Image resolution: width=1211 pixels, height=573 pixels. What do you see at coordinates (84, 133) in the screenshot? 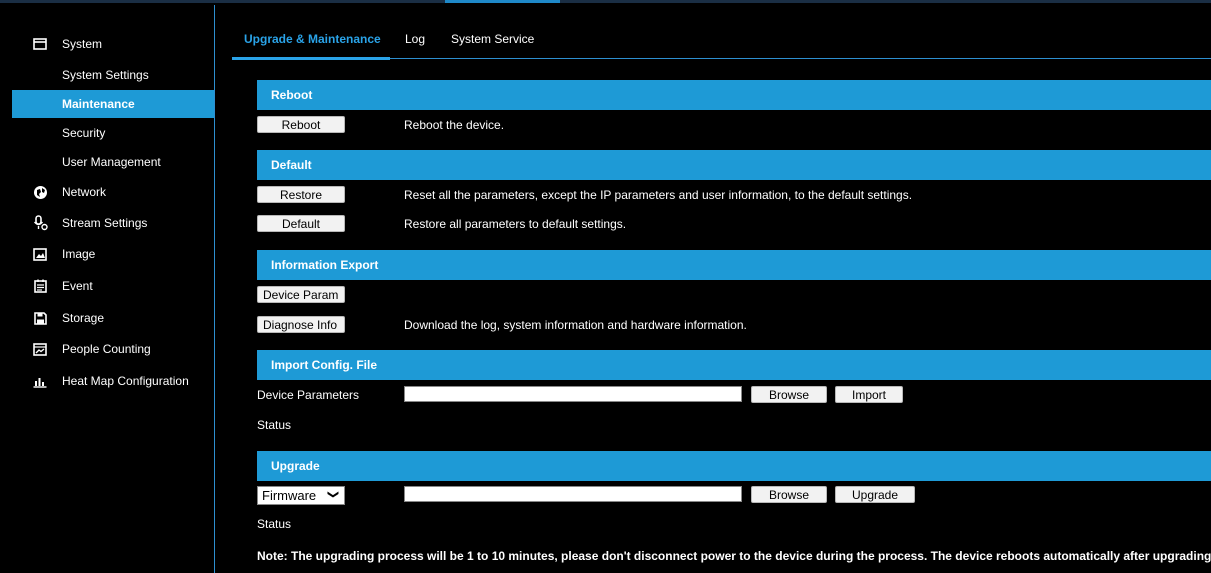
I see `sidebar-item-label: Security` at bounding box center [84, 133].